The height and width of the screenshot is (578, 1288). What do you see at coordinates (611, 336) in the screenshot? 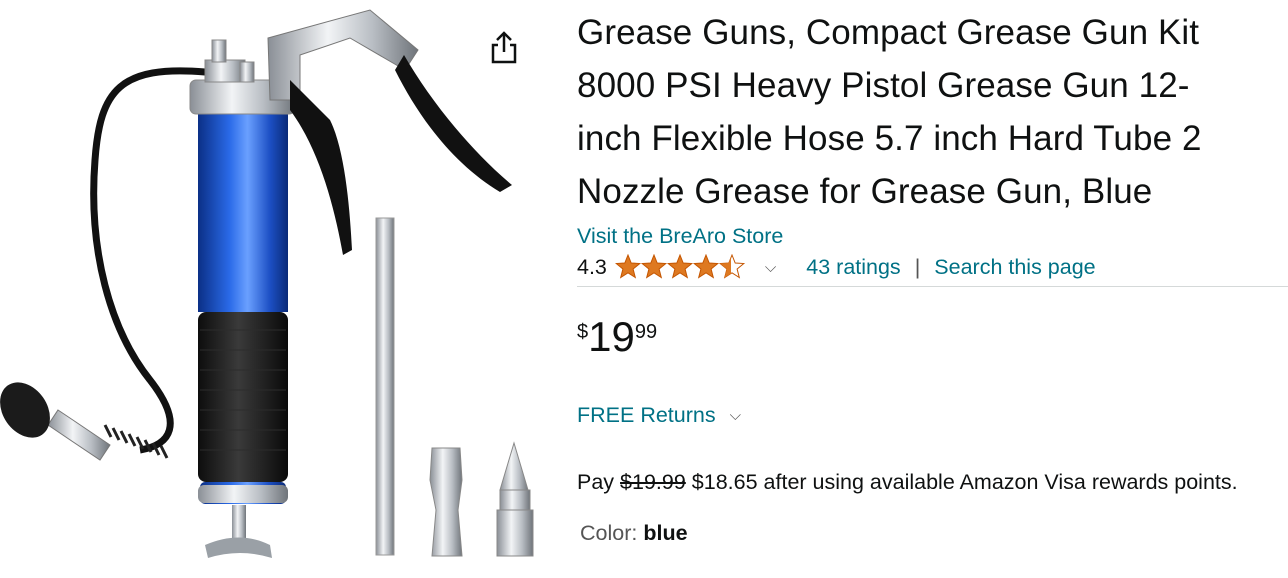
I see `price-whole: 19` at bounding box center [611, 336].